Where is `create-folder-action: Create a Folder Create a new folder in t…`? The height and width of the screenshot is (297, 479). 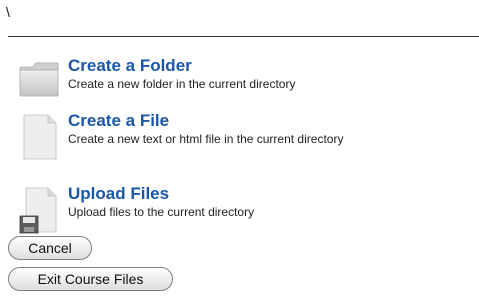
create-folder-action: Create a Folder Create a new folder in t… is located at coordinates (193, 81).